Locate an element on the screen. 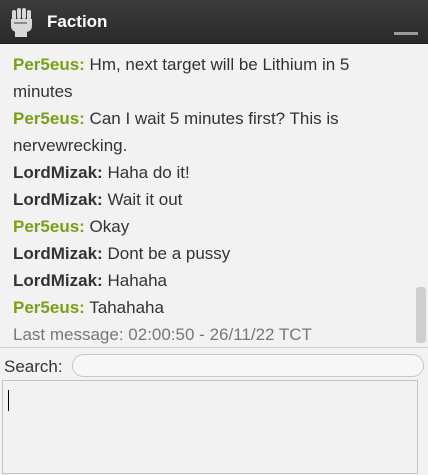  minimize-button is located at coordinates (406, 33).